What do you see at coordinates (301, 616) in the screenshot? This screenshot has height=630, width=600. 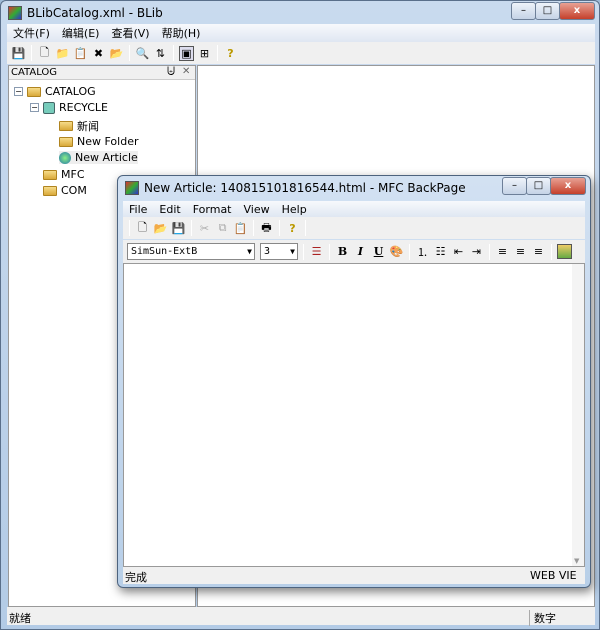 I see `main-status-bar: 就绪 数字` at bounding box center [301, 616].